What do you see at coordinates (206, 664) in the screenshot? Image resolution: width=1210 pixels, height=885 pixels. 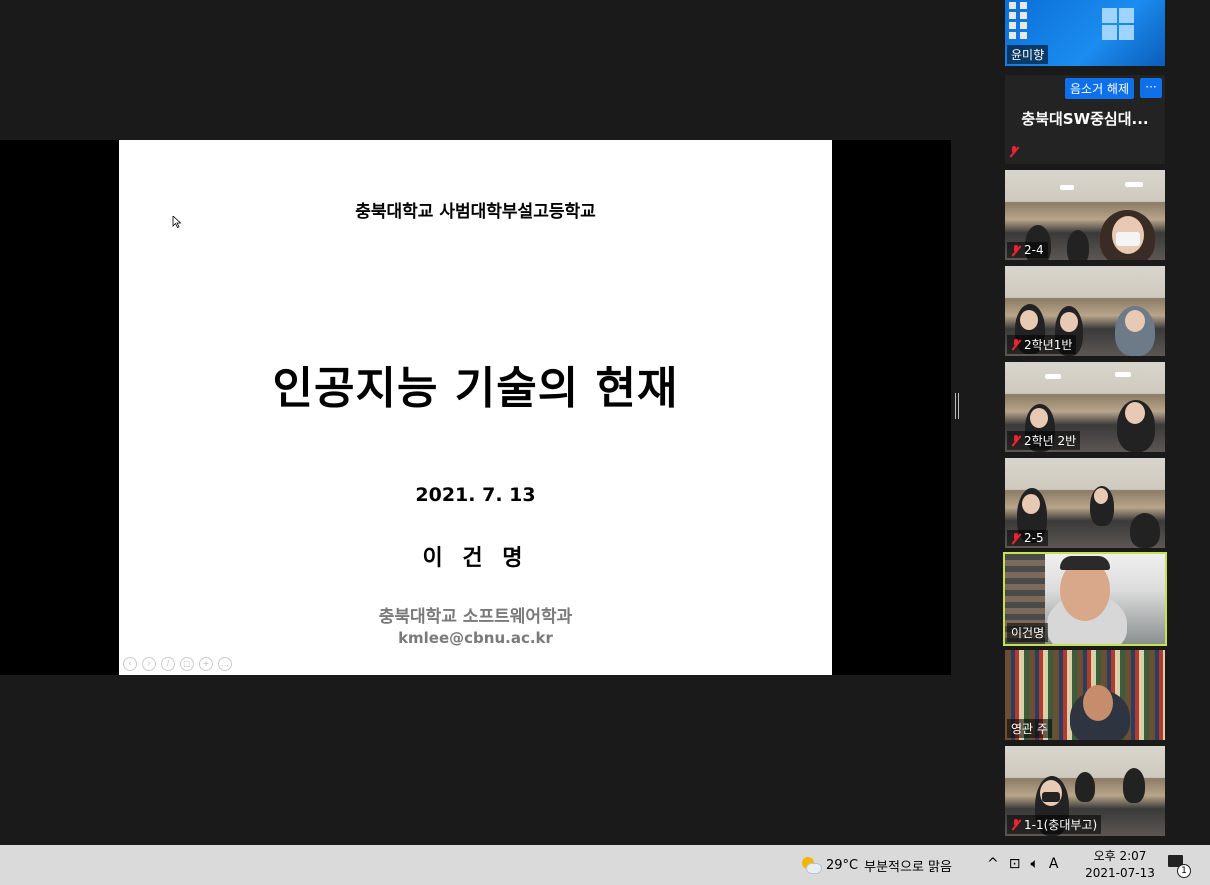 I see `zoom-icon: +` at bounding box center [206, 664].